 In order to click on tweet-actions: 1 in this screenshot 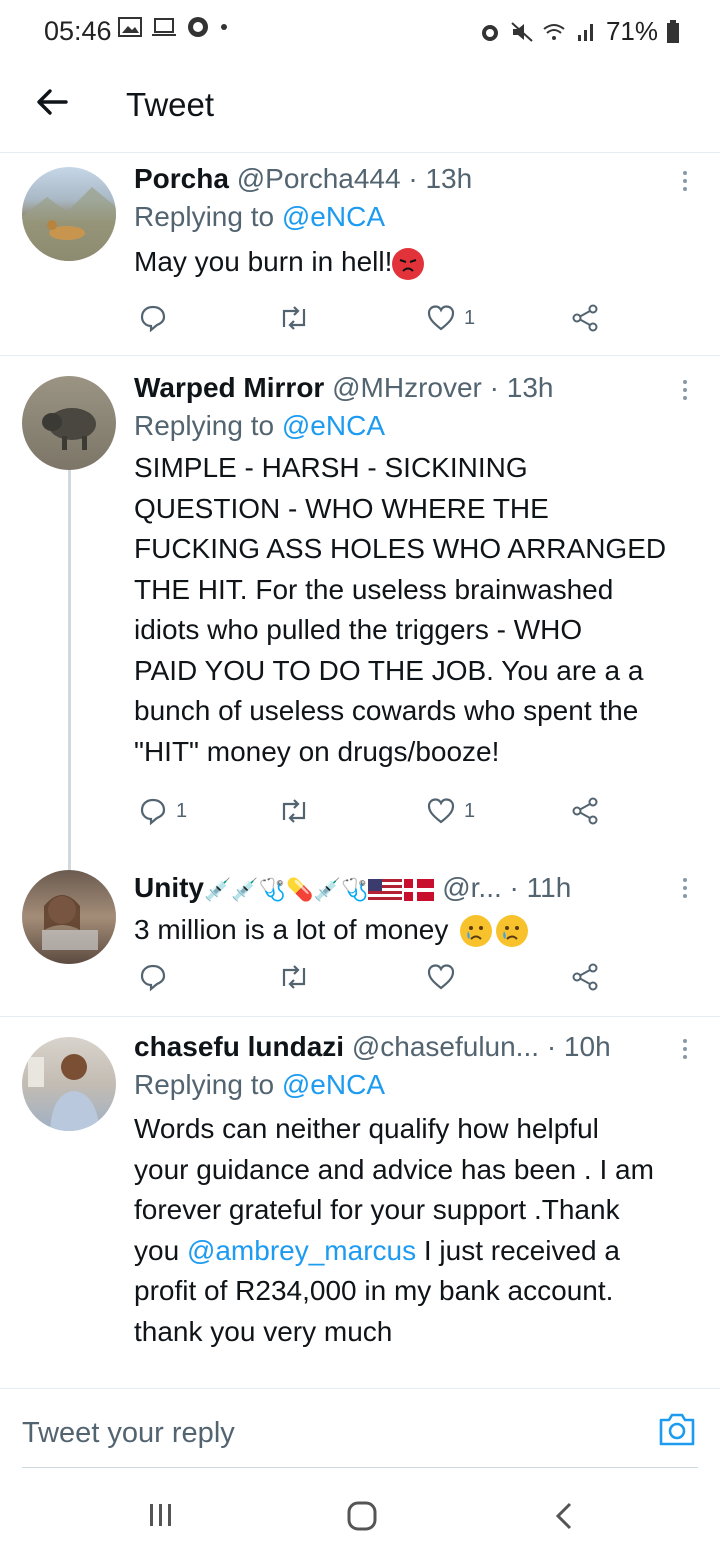, I will do `click(374, 323)`.